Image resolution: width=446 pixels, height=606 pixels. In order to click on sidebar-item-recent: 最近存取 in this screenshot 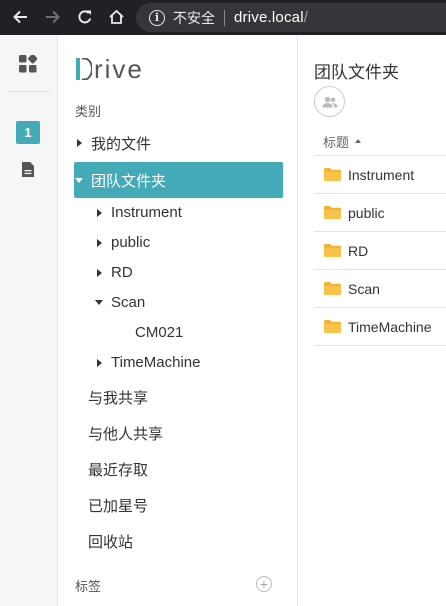, I will do `click(118, 469)`.